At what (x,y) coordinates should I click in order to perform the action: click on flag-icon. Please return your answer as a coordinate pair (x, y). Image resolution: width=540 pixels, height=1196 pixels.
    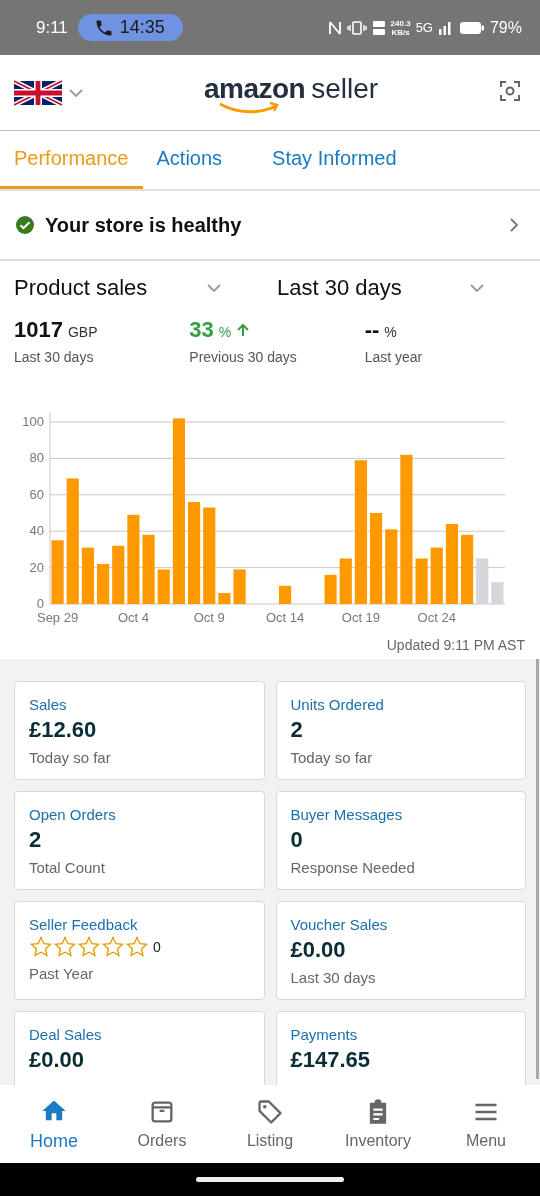
    Looking at the image, I should click on (38, 92).